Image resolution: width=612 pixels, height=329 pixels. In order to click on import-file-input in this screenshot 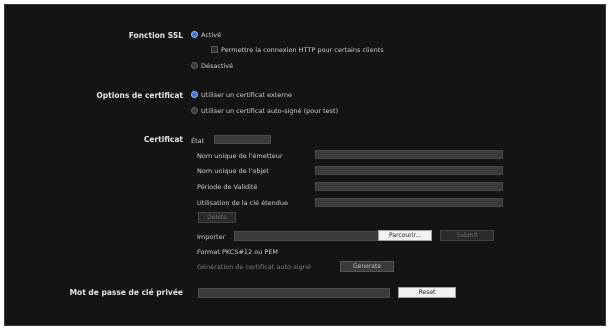, I will do `click(307, 236)`.